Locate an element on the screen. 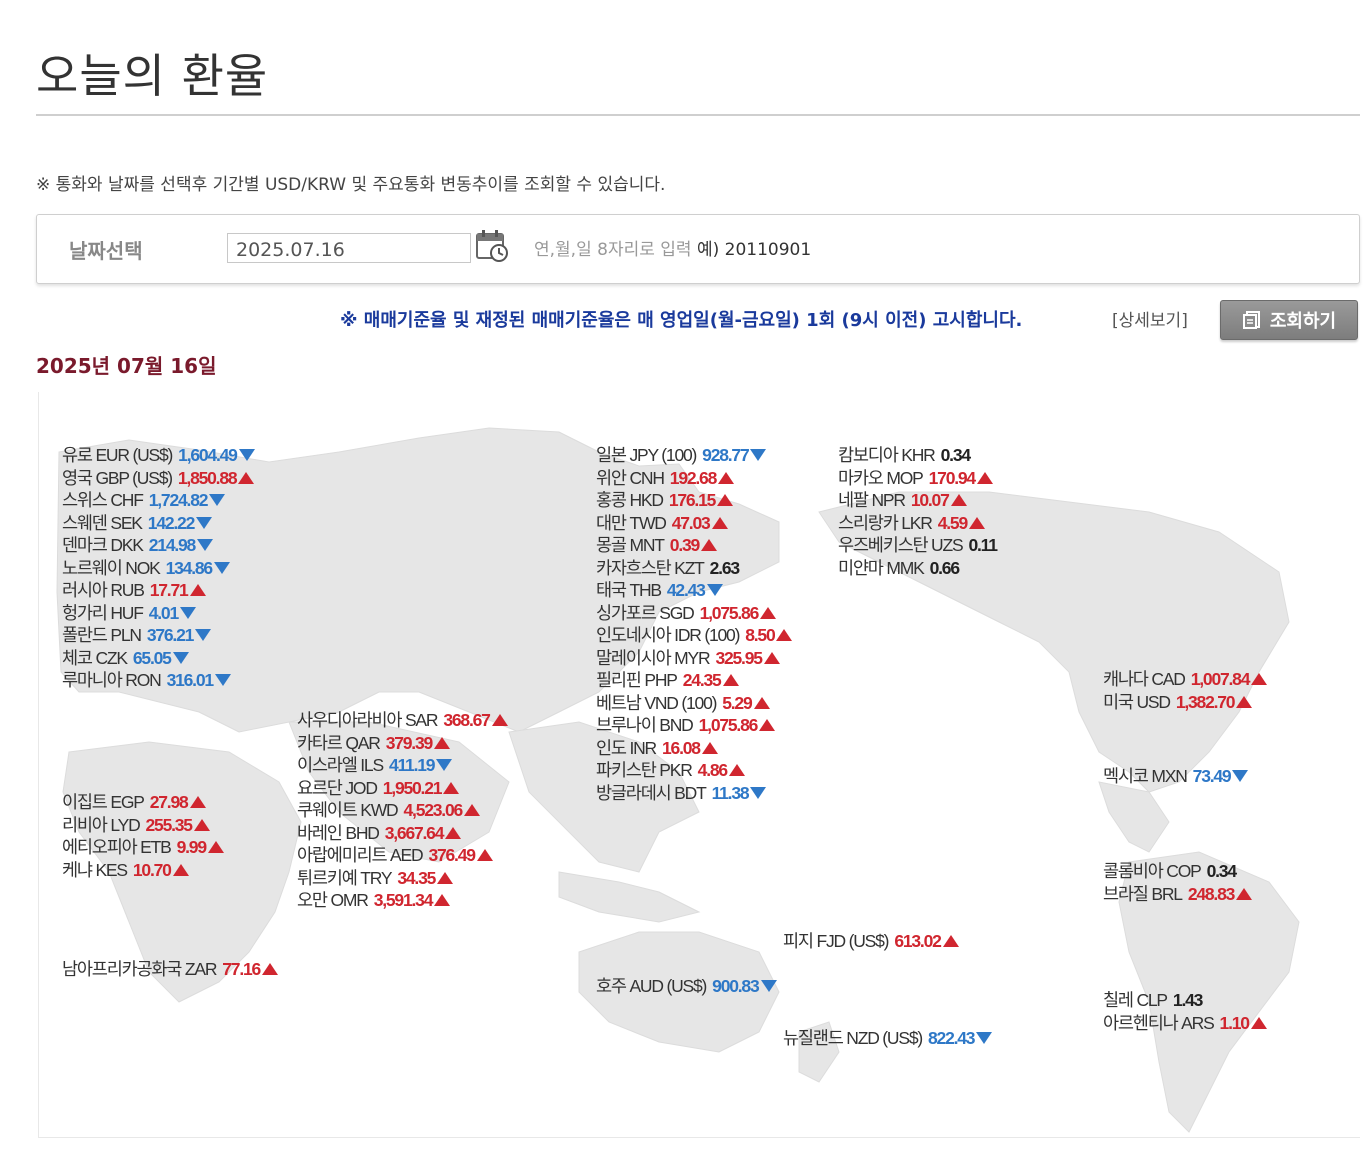  currency-row: 헝가리 HUF 4.01 is located at coordinates (158, 613).